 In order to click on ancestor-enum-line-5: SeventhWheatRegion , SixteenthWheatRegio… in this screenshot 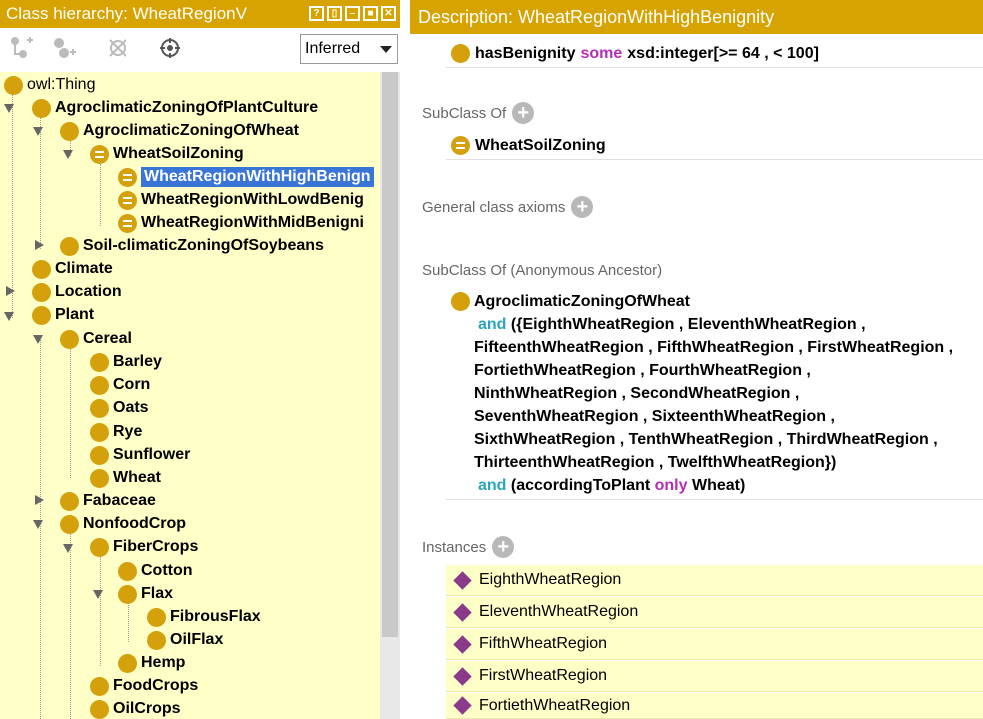, I will do `click(654, 416)`.